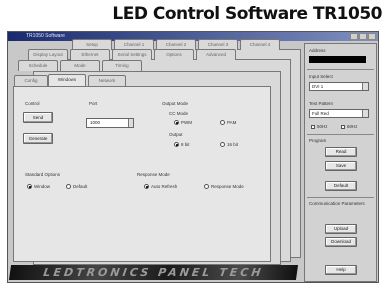  Describe the element at coordinates (339, 113) in the screenshot. I see `test-pattern-dropdown: Full Red` at that location.